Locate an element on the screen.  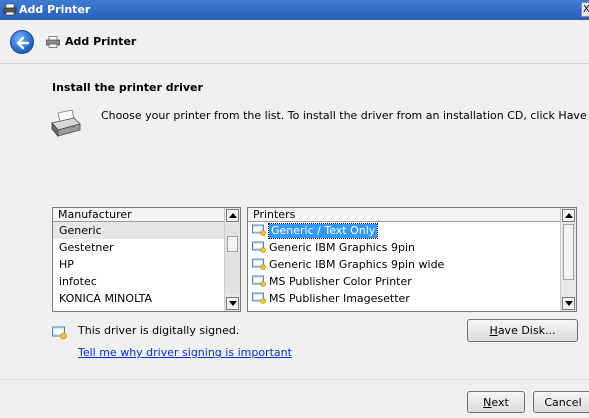
list-item: MS Publisher Color Printer is located at coordinates (412, 281).